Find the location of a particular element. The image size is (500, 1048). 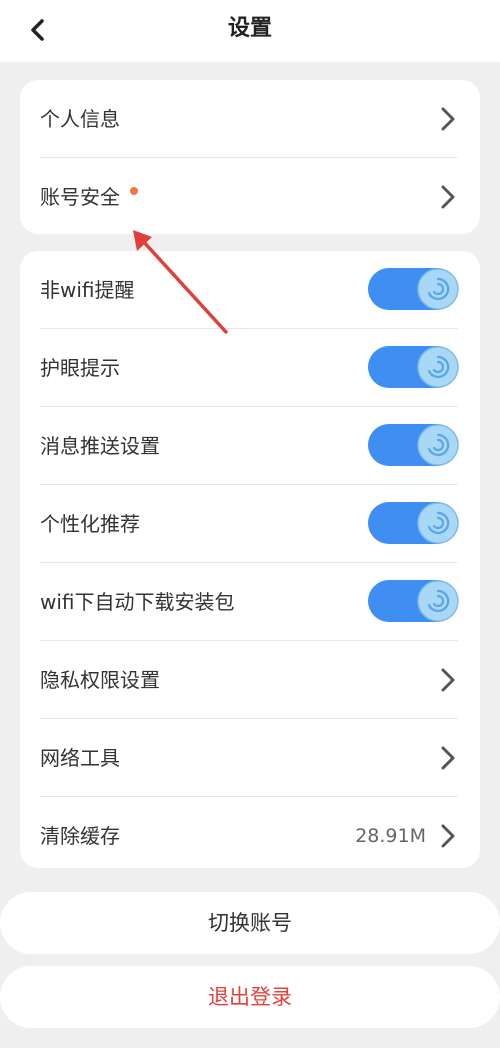

cache-size-value: 28.91M is located at coordinates (390, 836).